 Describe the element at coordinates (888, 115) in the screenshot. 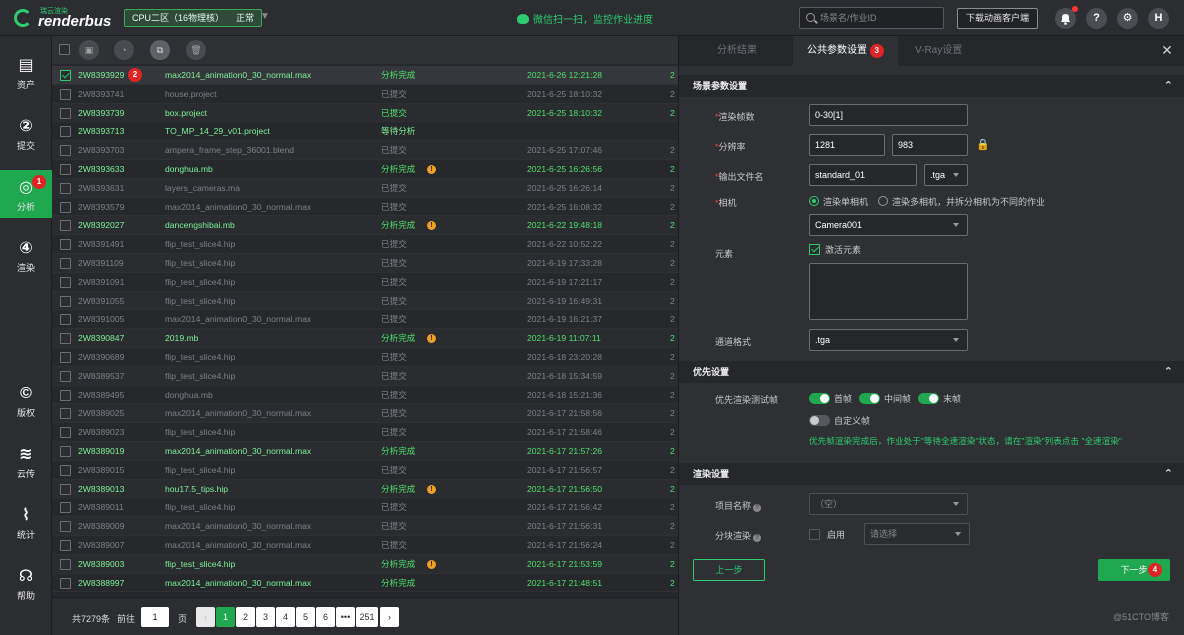

I see `frames-input: 0-30[1]` at that location.